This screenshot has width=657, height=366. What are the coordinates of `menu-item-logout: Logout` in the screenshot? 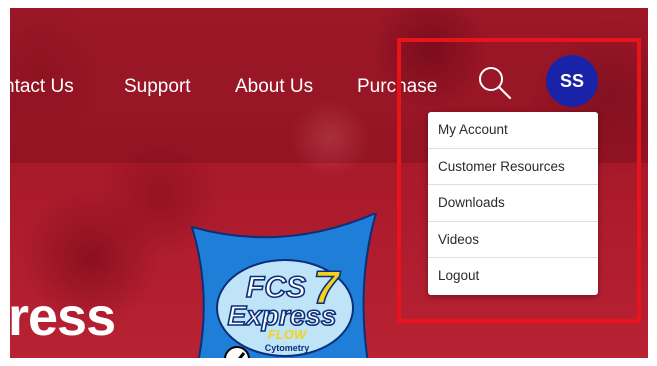 It's located at (513, 276).